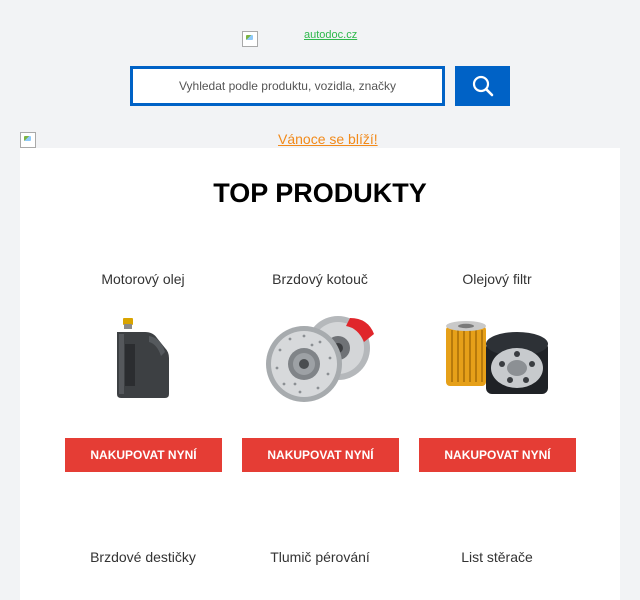 This screenshot has height=600, width=640. I want to click on product-name: List stěrače, so click(497, 557).